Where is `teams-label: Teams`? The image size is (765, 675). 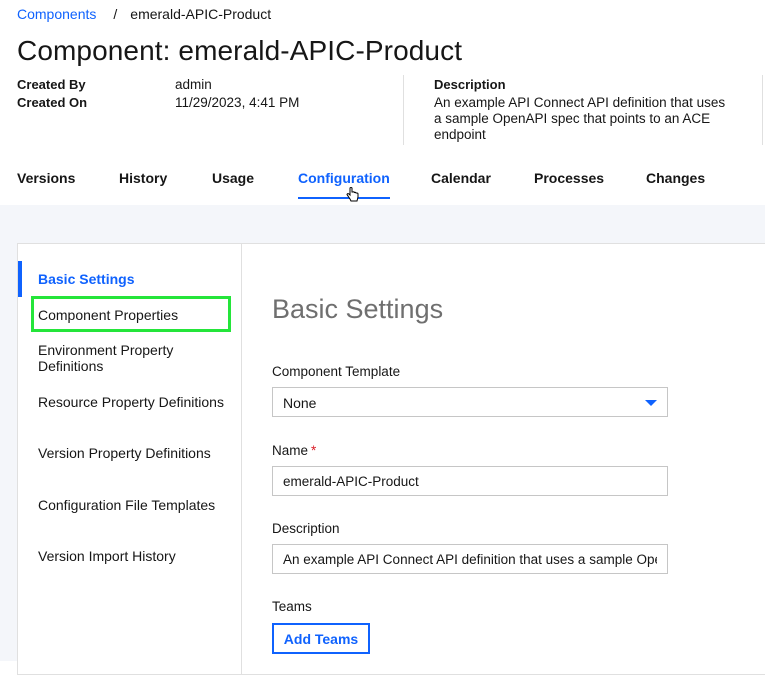
teams-label: Teams is located at coordinates (292, 606).